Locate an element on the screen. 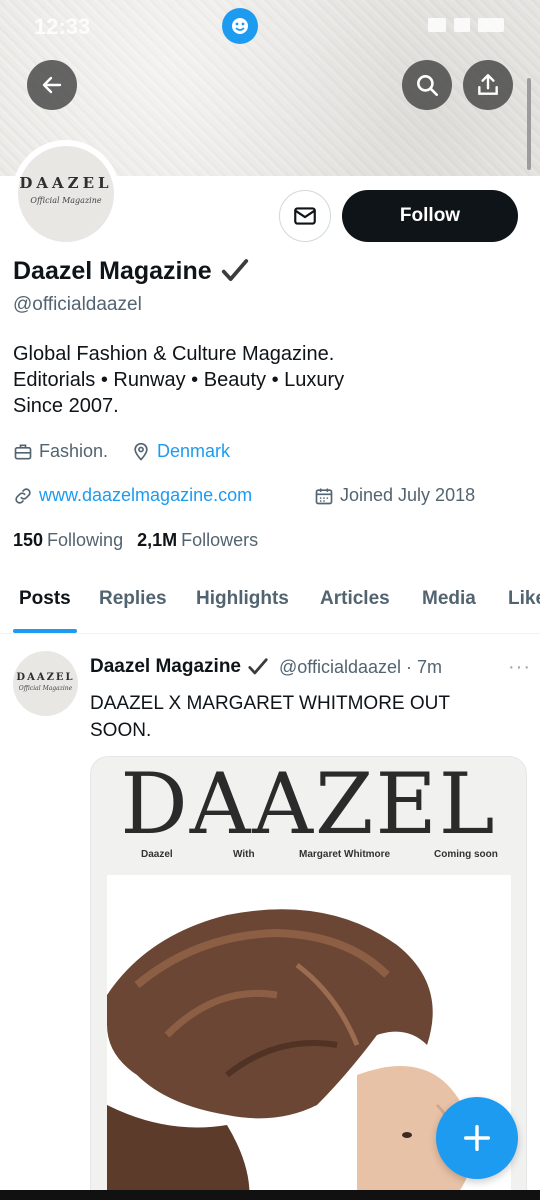 The width and height of the screenshot is (540, 1200). profile-location: Denmark is located at coordinates (180, 451).